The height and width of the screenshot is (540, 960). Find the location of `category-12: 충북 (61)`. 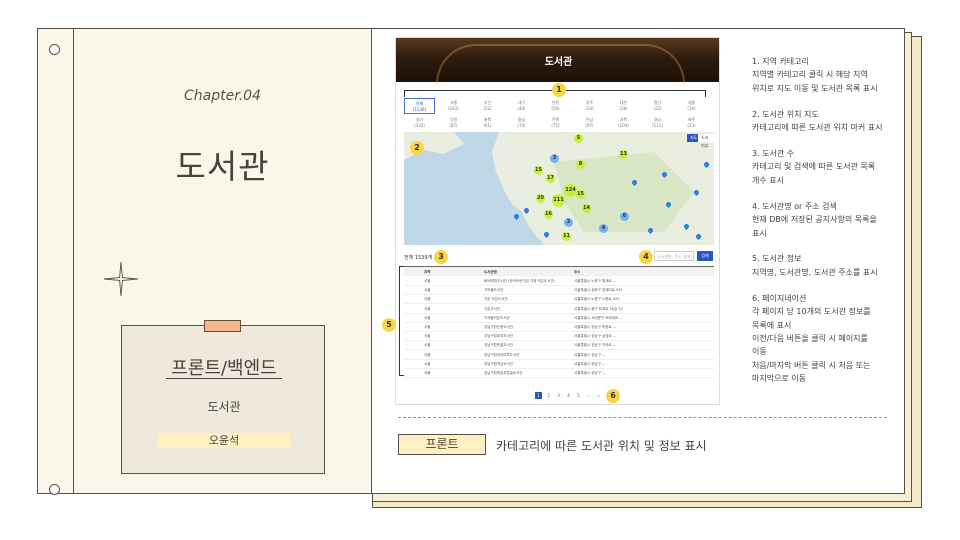

category-12: 충북 (61) is located at coordinates (487, 123).